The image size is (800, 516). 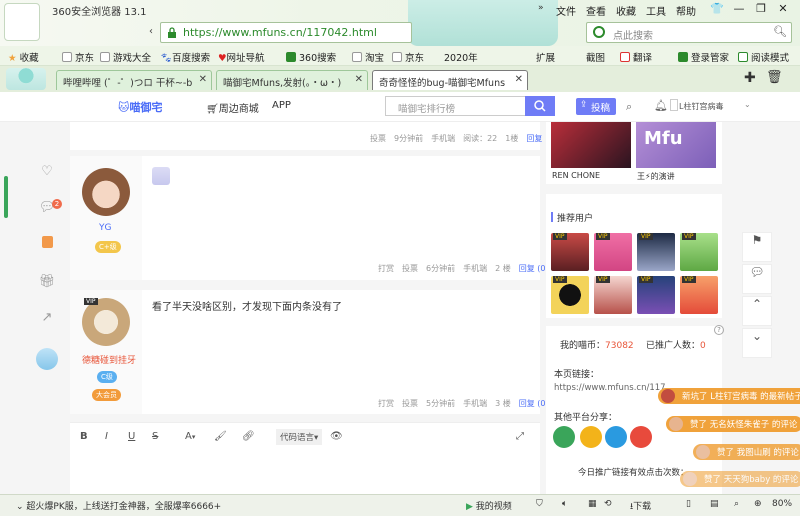 I want to click on bookmark-games: 游戏大全, so click(x=125, y=57).